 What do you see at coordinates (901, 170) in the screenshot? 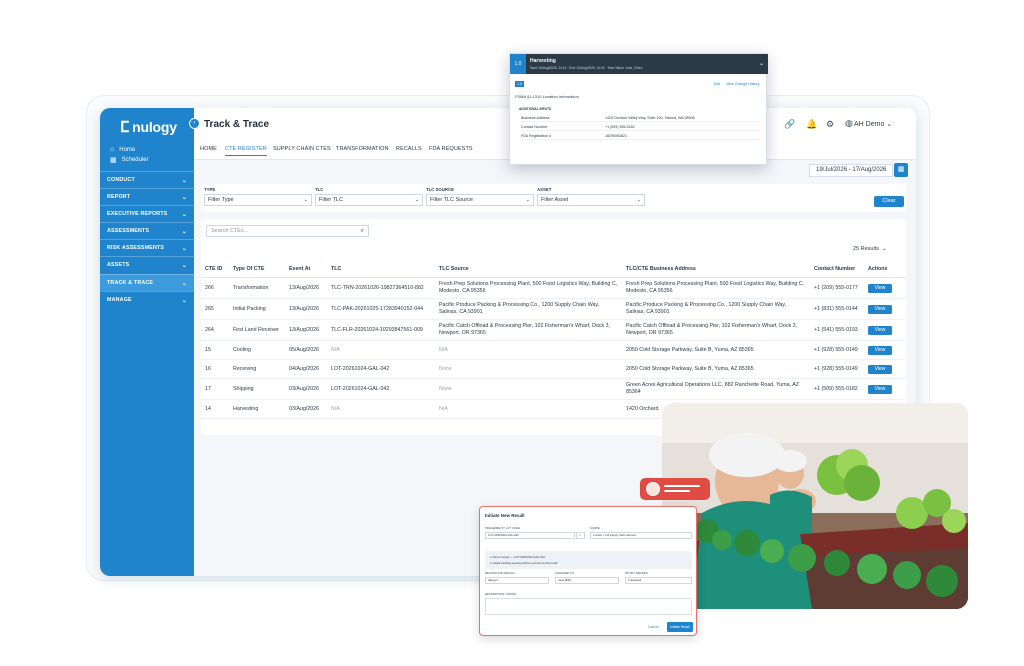
I see `calendar-button: ▦` at bounding box center [901, 170].